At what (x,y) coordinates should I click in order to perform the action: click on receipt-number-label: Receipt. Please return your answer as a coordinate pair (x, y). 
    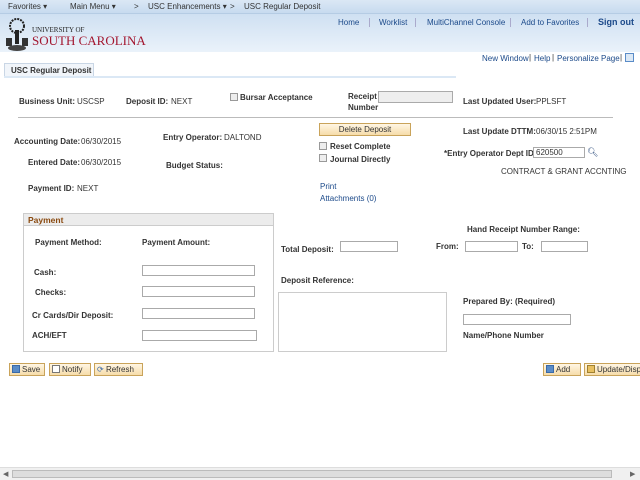
    Looking at the image, I should click on (362, 96).